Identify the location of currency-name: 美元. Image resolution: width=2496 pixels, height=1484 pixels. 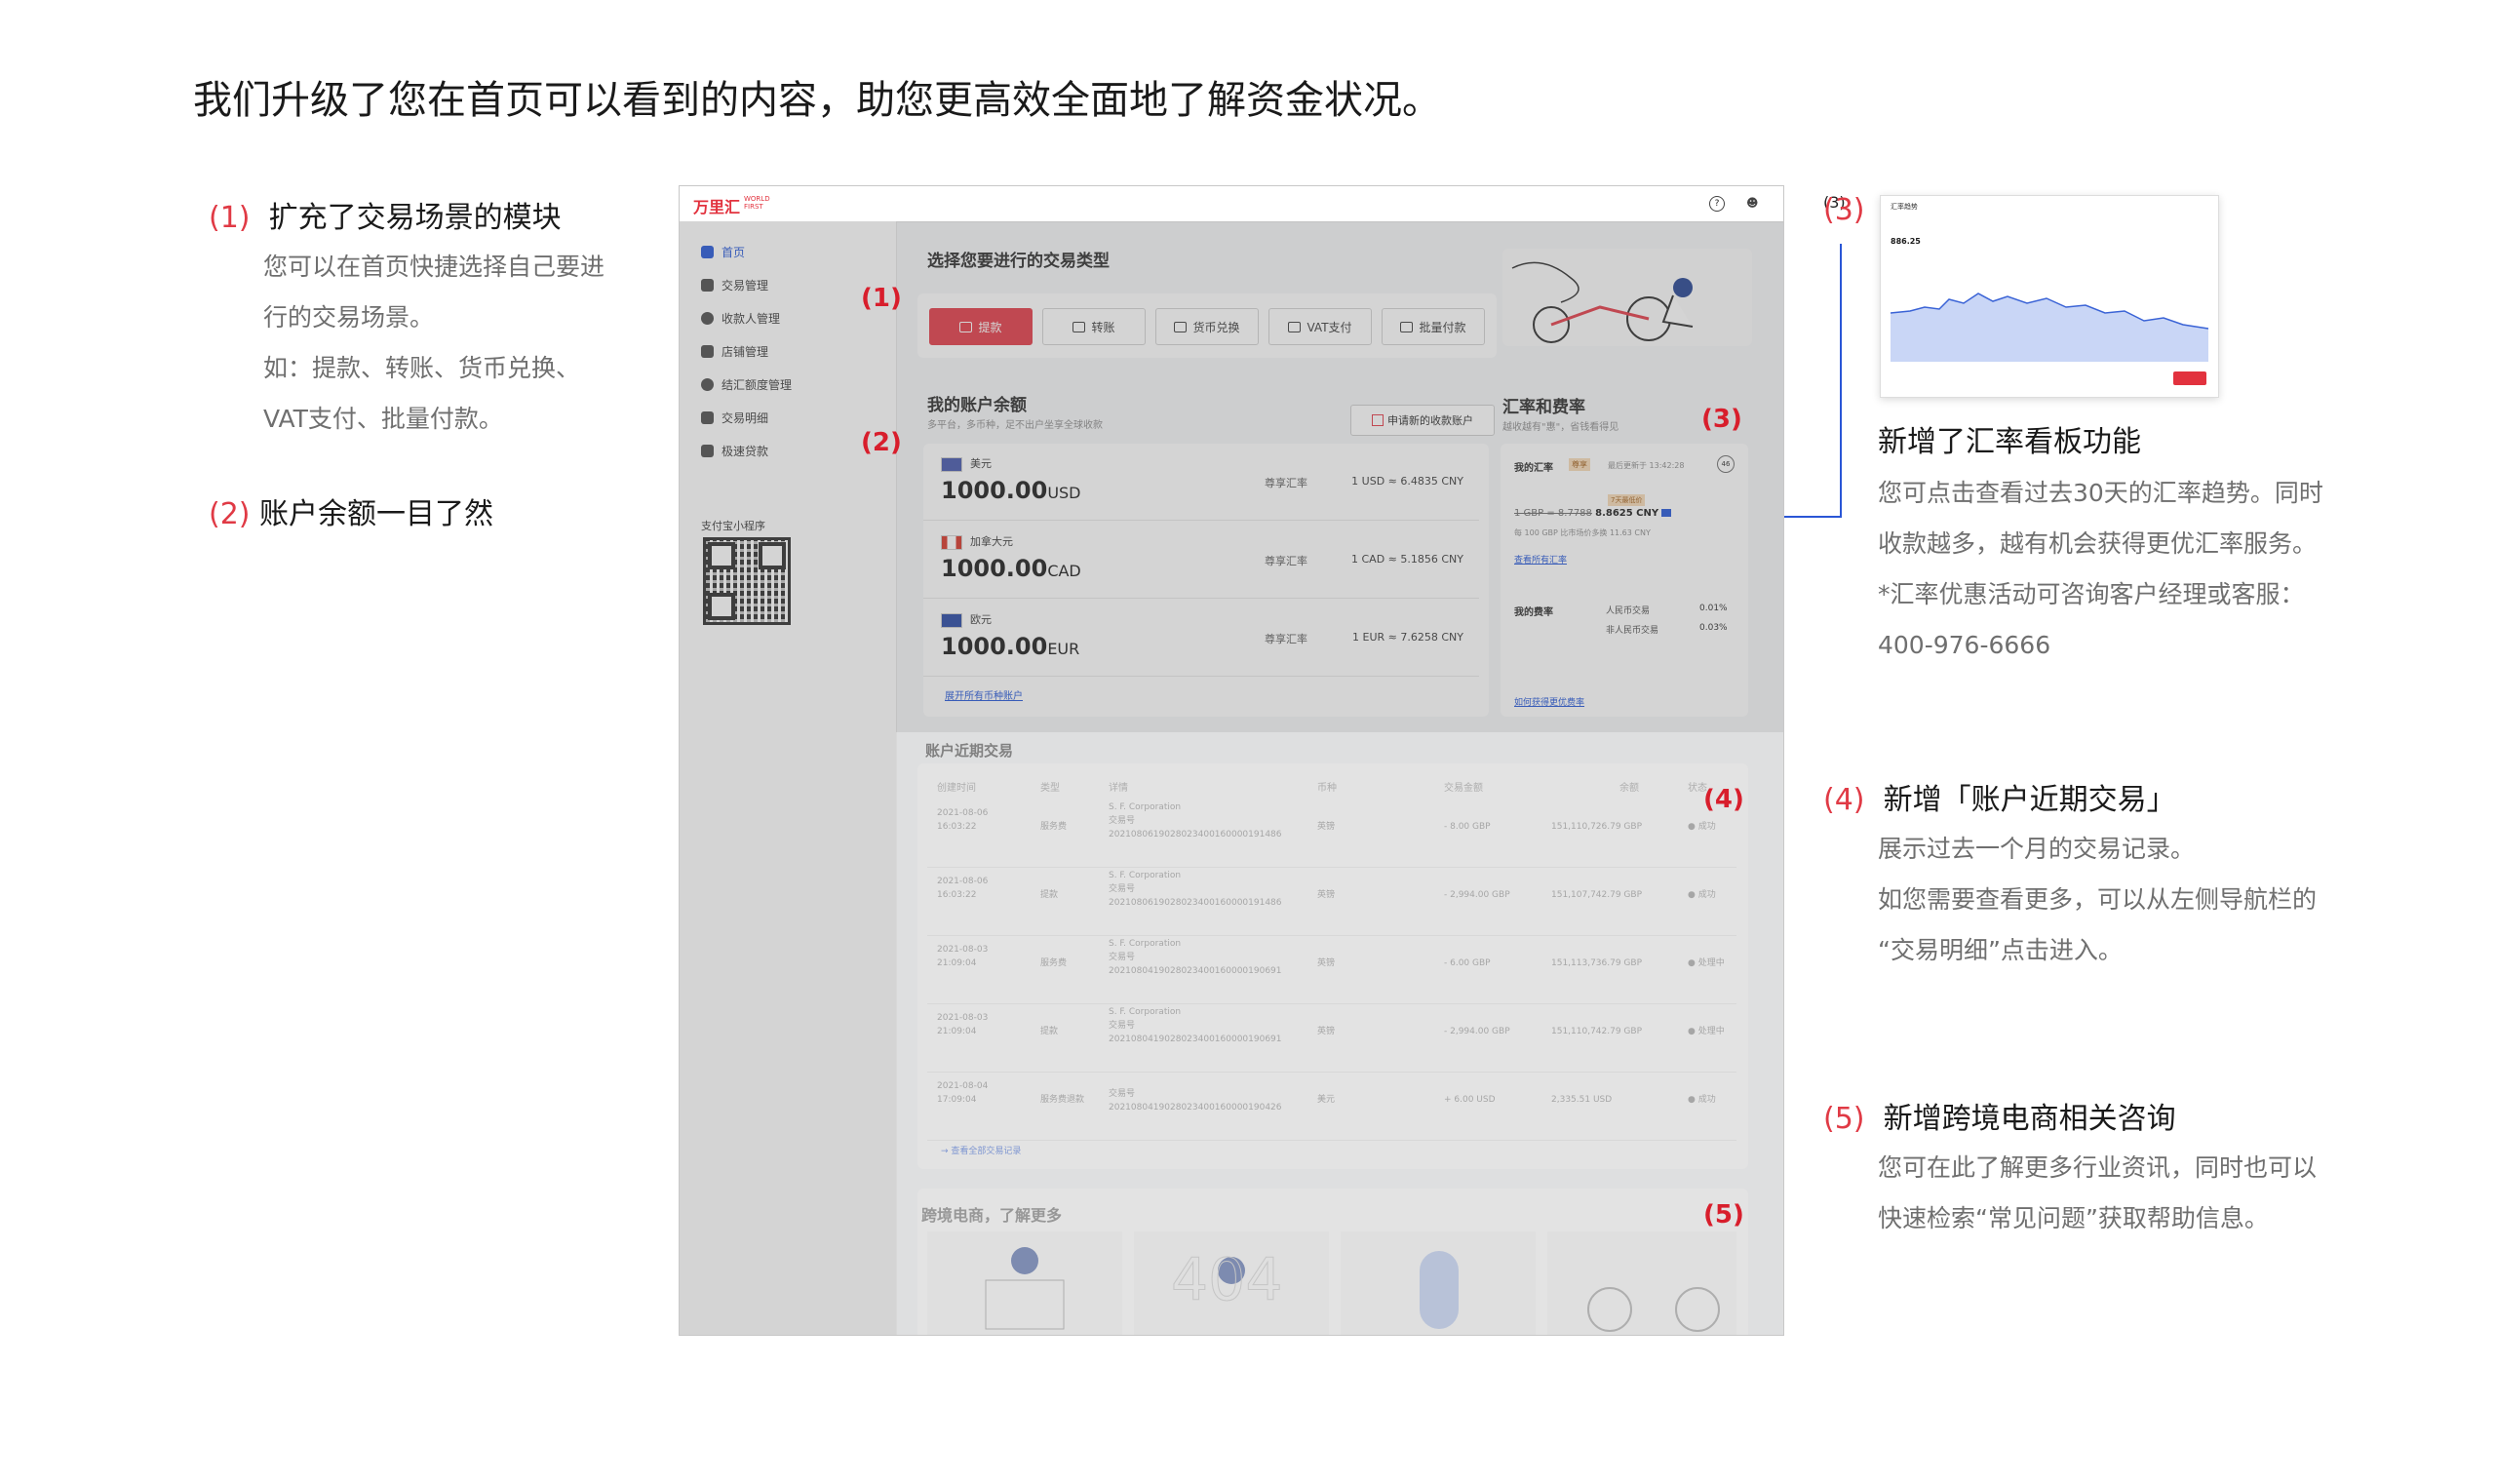
(981, 463).